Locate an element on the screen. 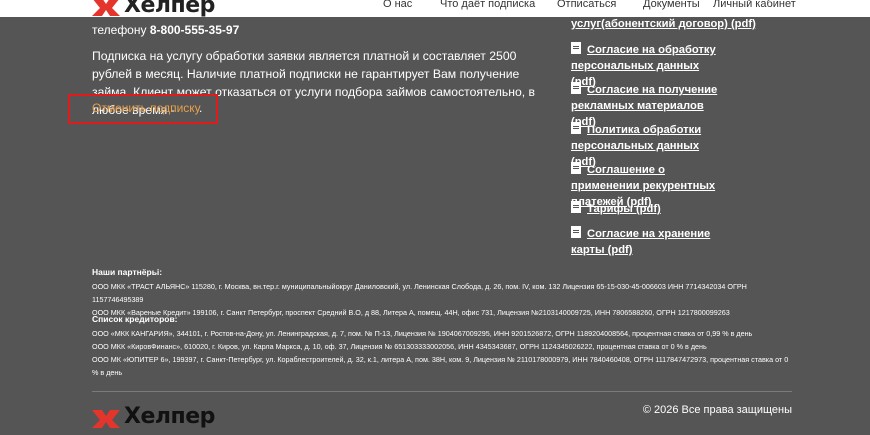 This screenshot has width=870, height=435. doc-title: услуг(абонентский договор) (pdf) is located at coordinates (663, 24).